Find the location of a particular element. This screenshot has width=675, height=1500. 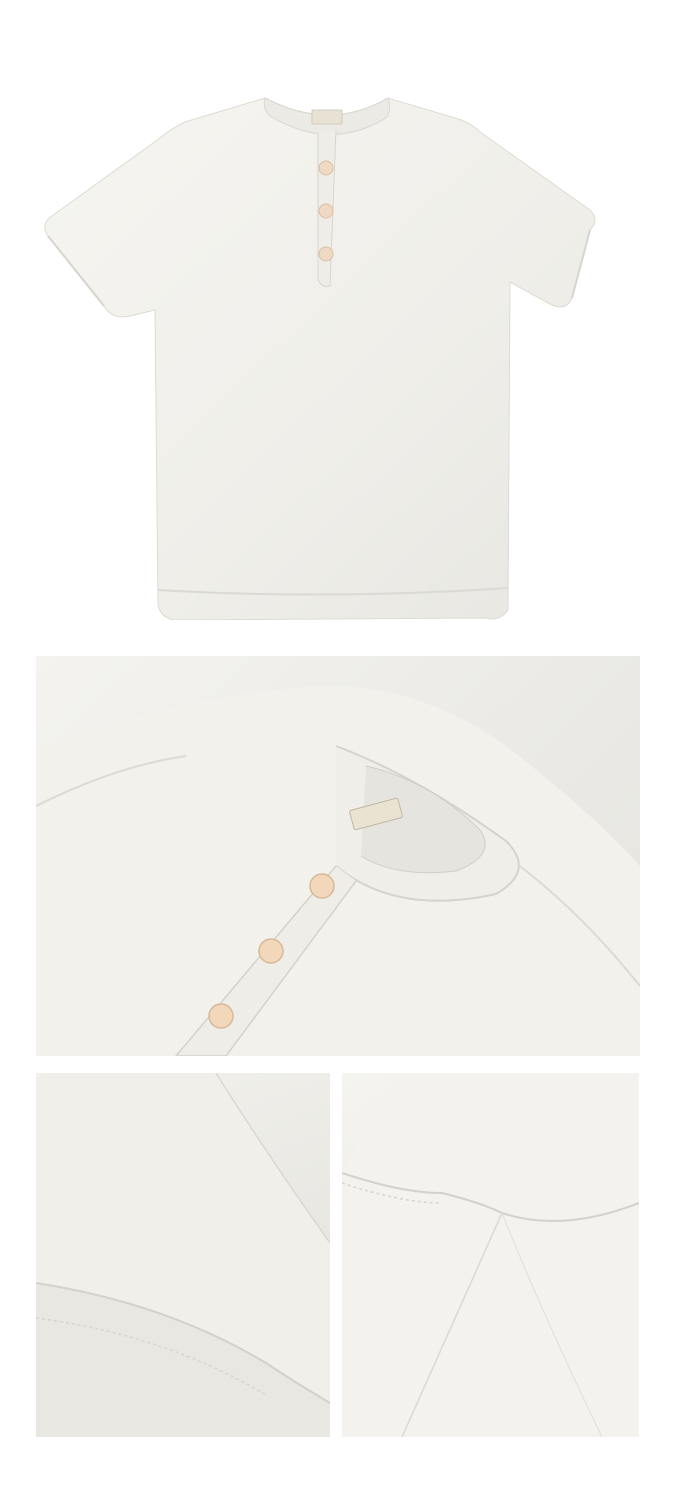

underarm-seam-detail-photo is located at coordinates (490, 1255).